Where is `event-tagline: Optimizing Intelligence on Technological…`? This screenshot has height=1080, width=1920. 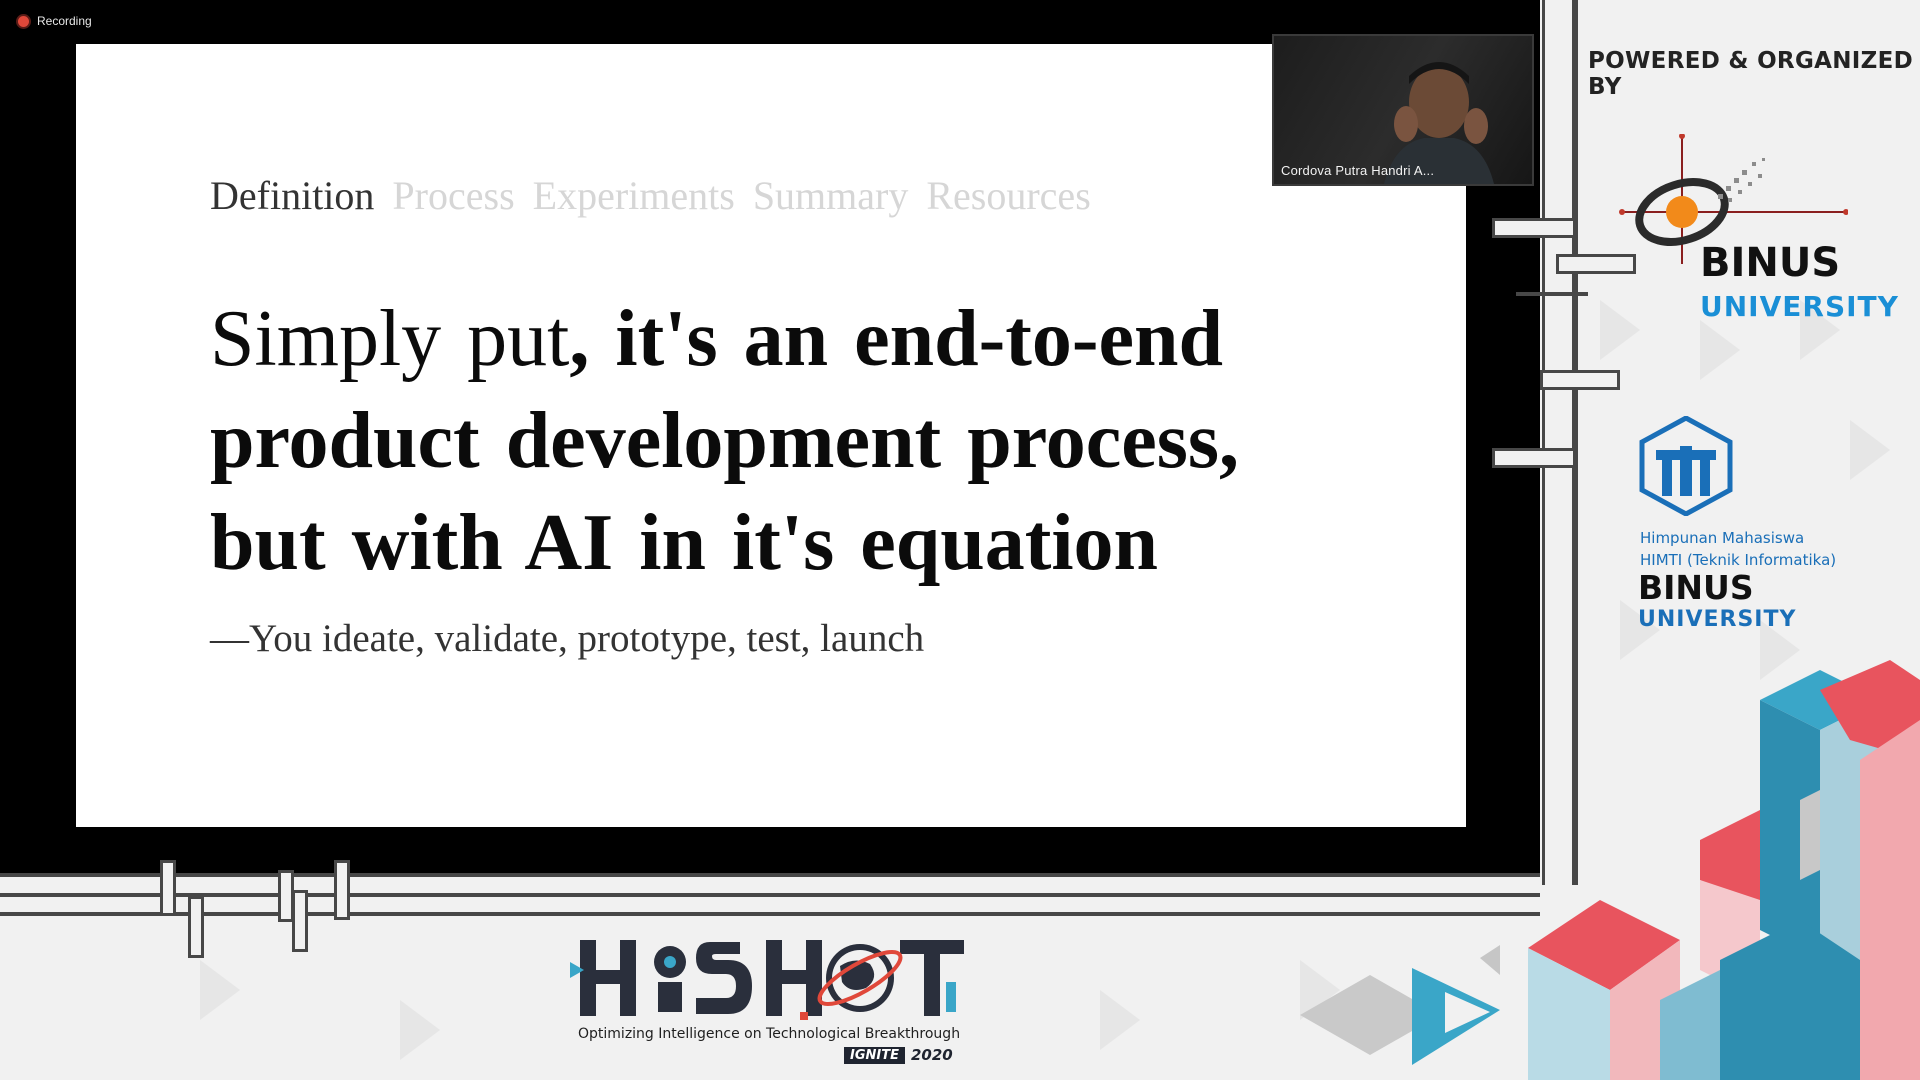 event-tagline: Optimizing Intelligence on Technological… is located at coordinates (769, 1034).